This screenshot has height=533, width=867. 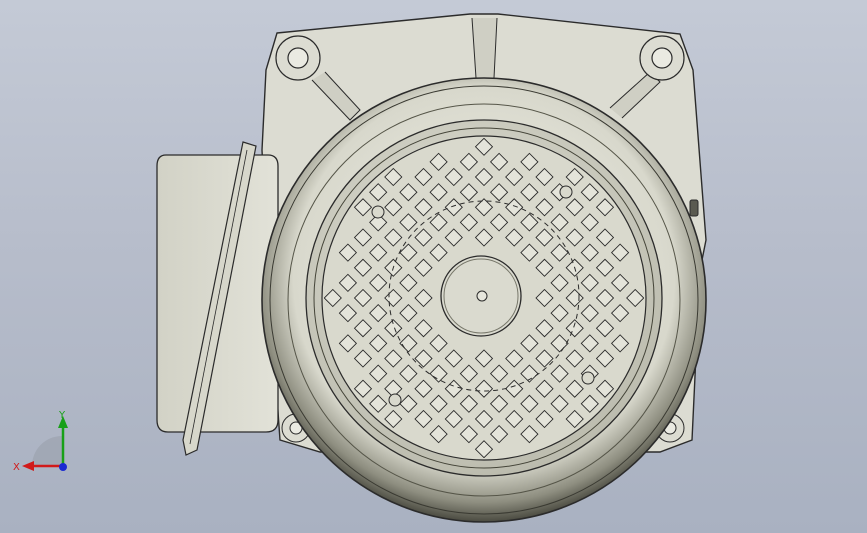 What do you see at coordinates (28, 466) in the screenshot?
I see `x-axis-arrow` at bounding box center [28, 466].